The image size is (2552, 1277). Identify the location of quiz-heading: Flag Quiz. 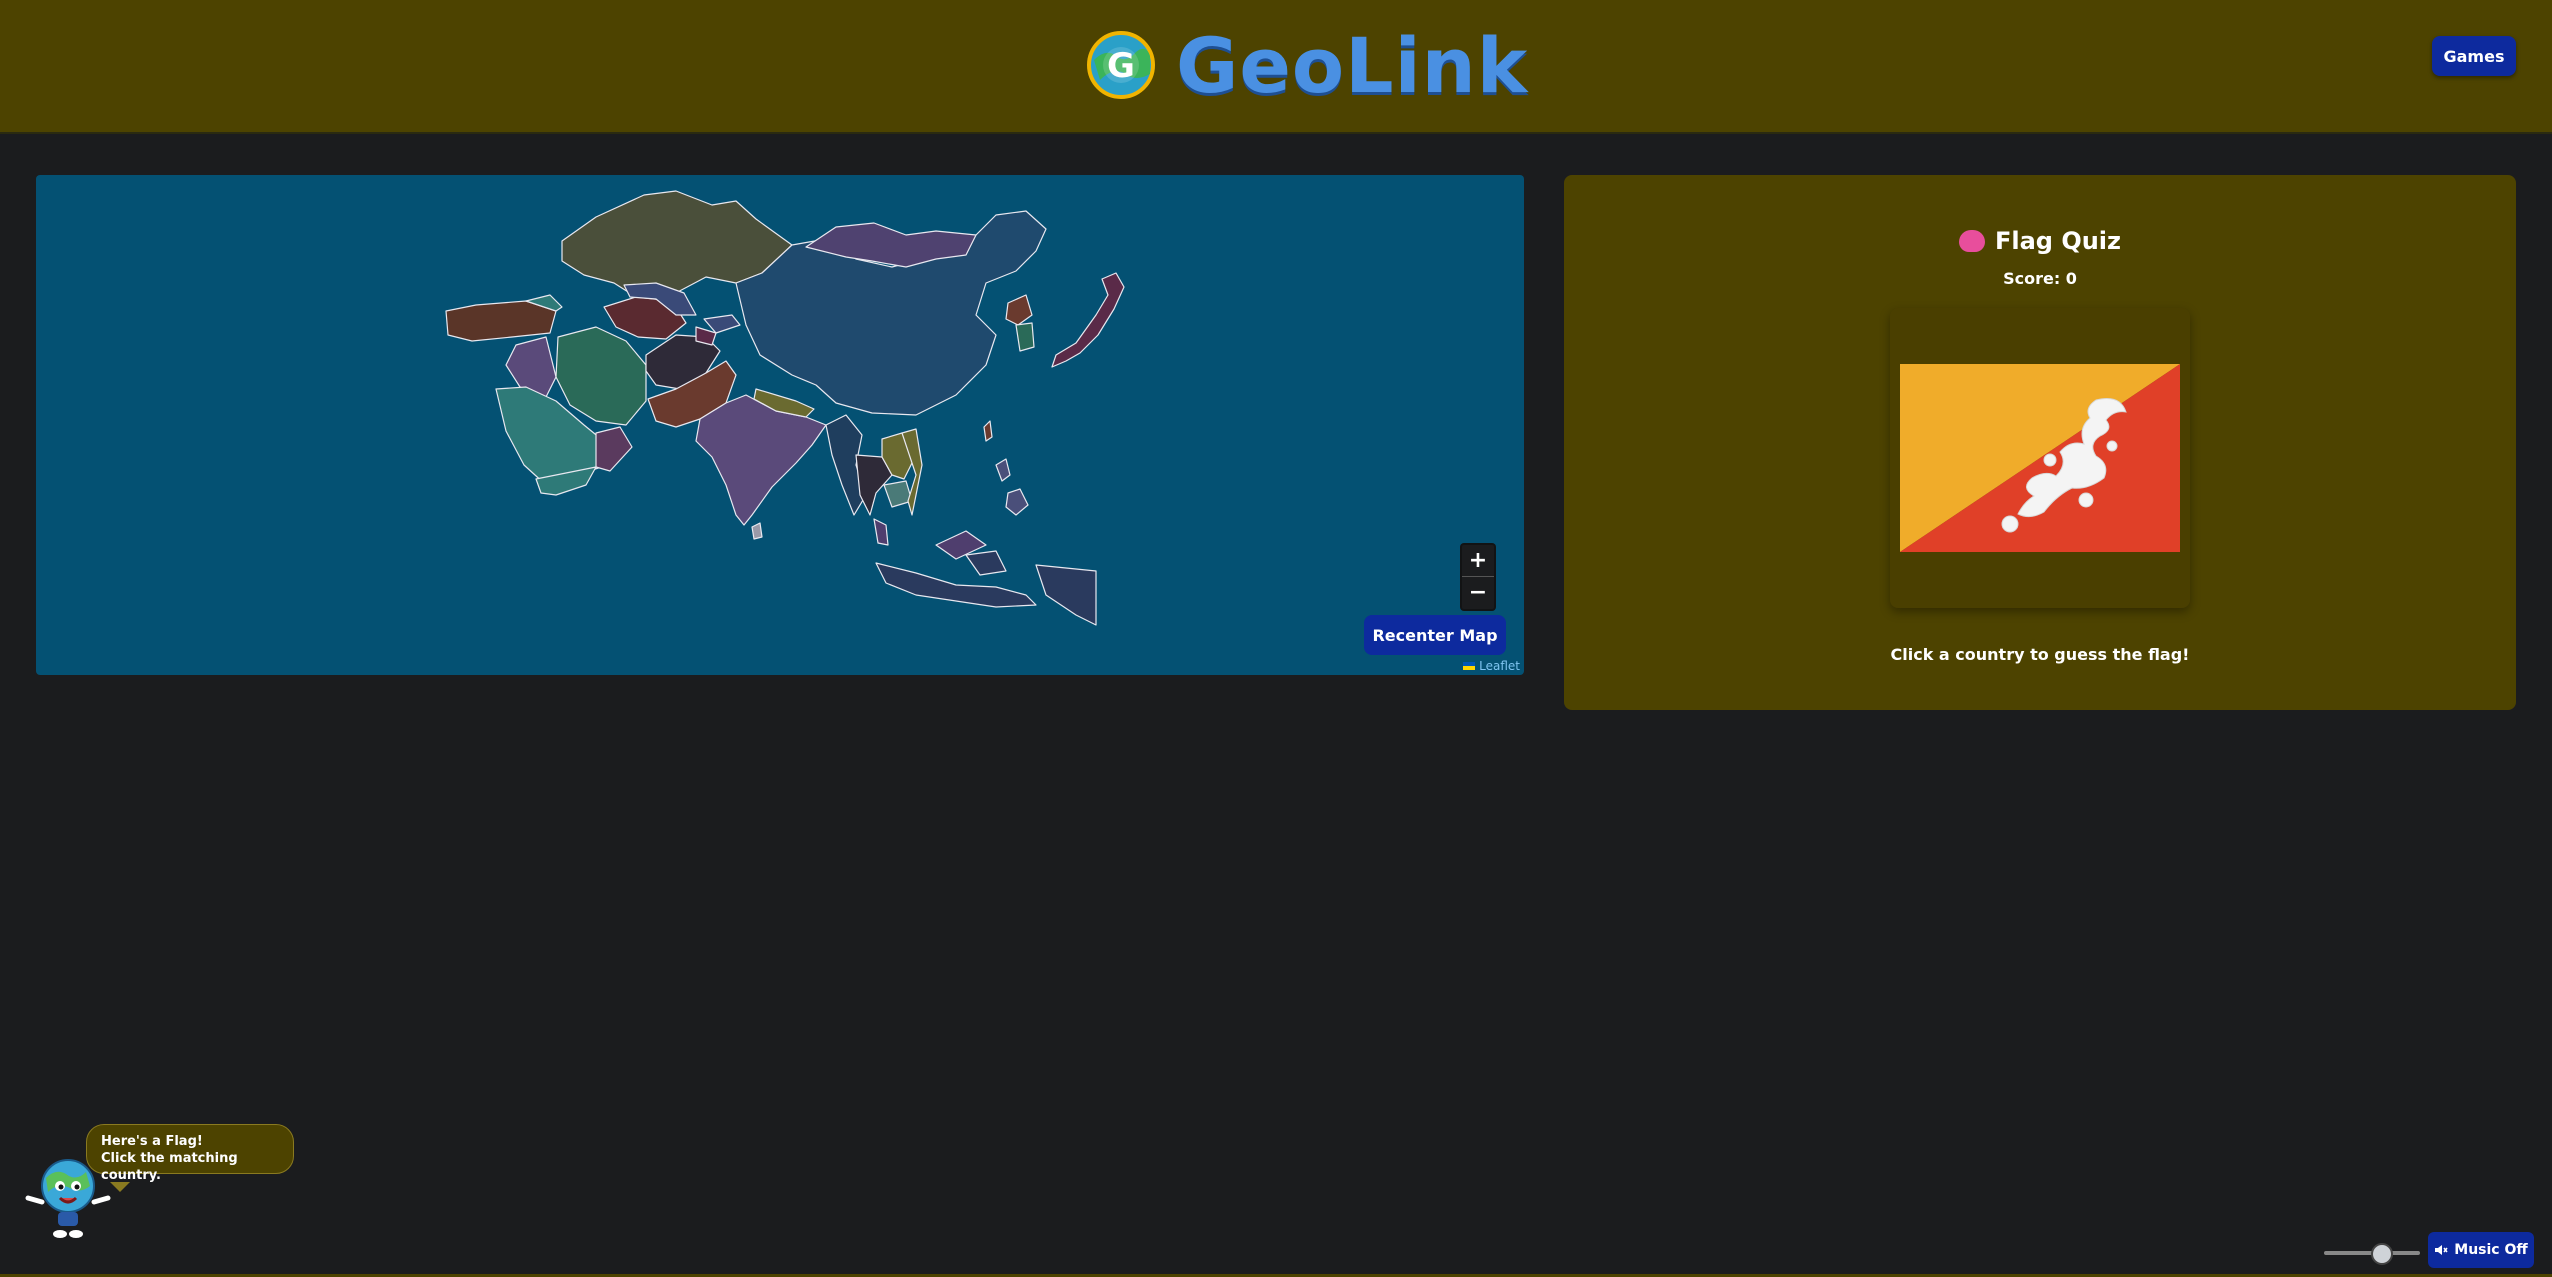
(2040, 241).